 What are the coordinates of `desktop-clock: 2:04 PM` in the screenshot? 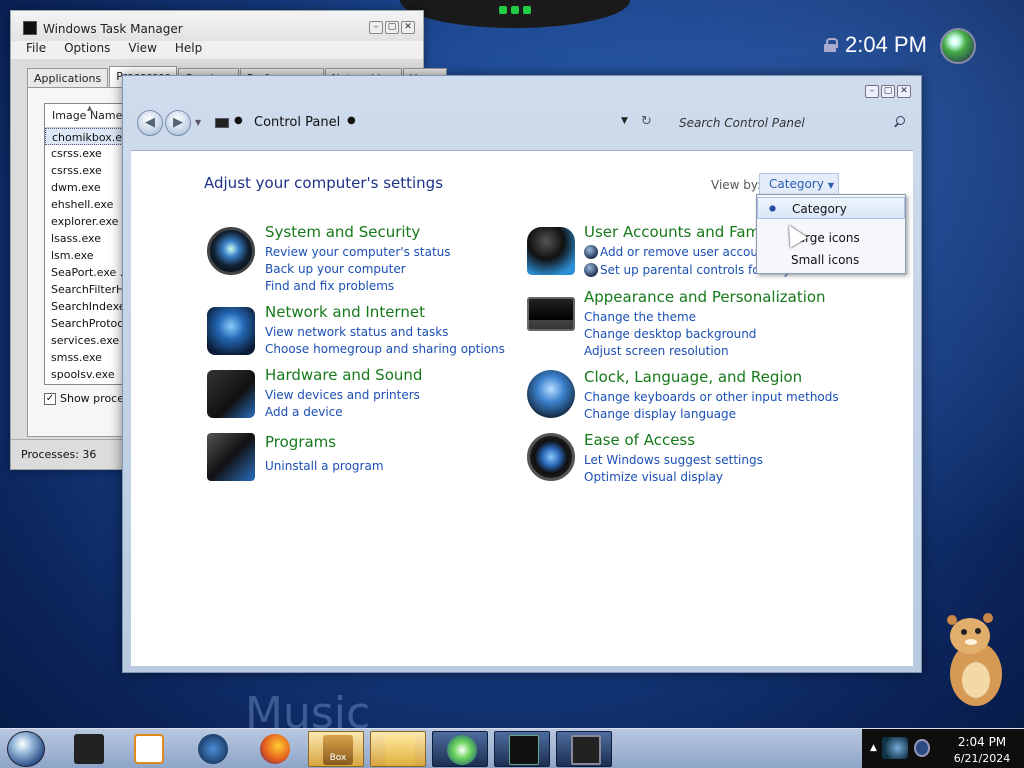 It's located at (886, 44).